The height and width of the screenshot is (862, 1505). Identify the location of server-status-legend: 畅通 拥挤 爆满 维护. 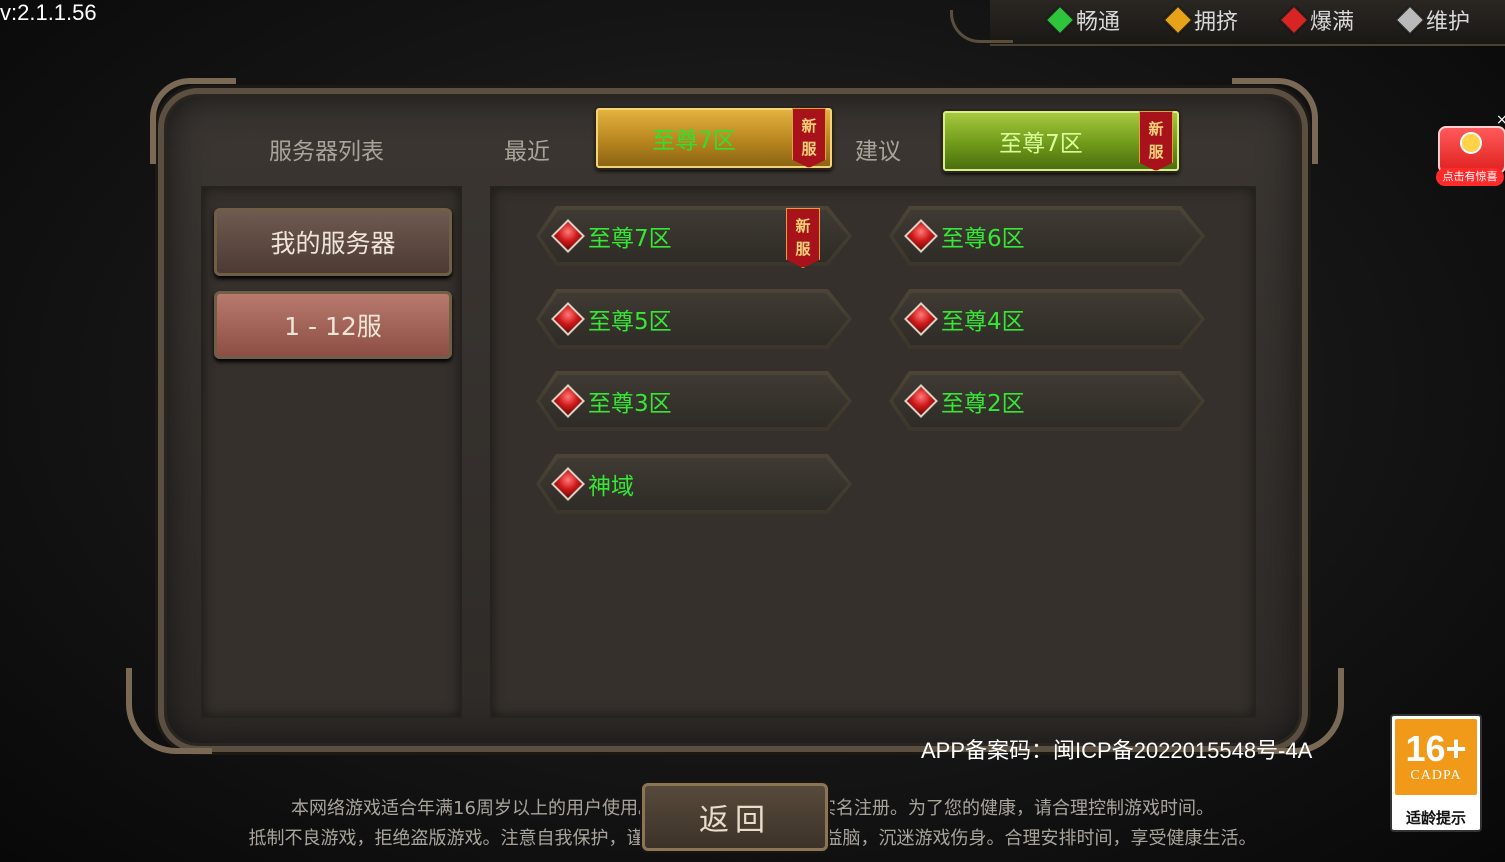
(1227, 23).